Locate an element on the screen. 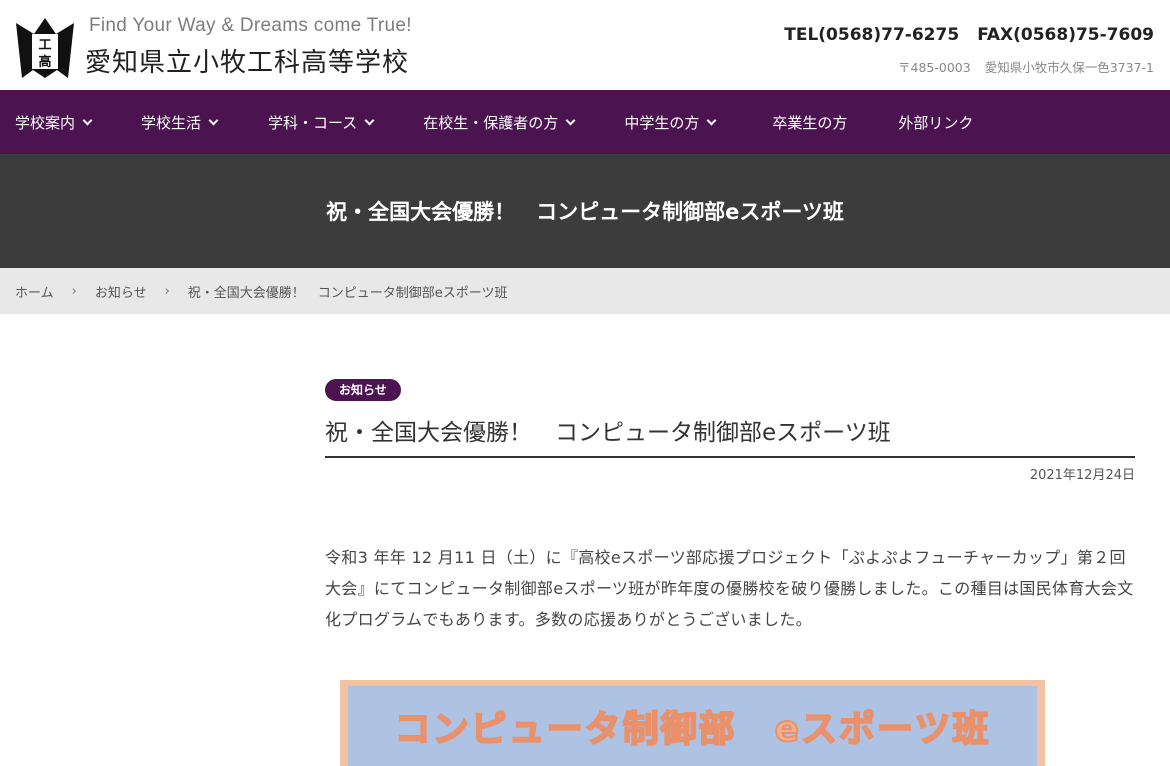  nav-item-alumni: 卒業生の方 is located at coordinates (809, 122).